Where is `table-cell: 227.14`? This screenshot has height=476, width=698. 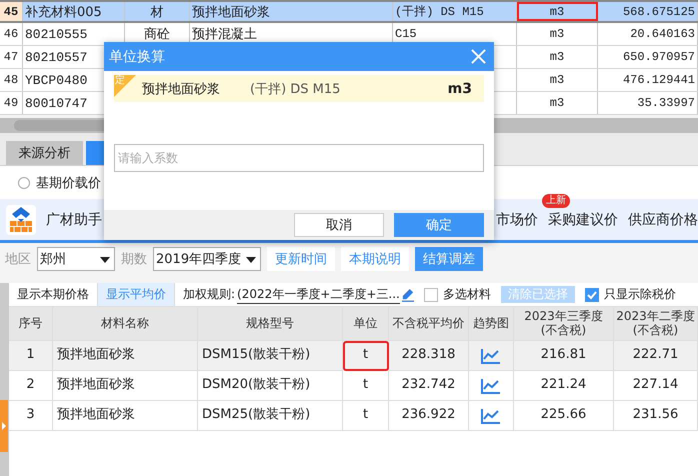
table-cell: 227.14 is located at coordinates (656, 386).